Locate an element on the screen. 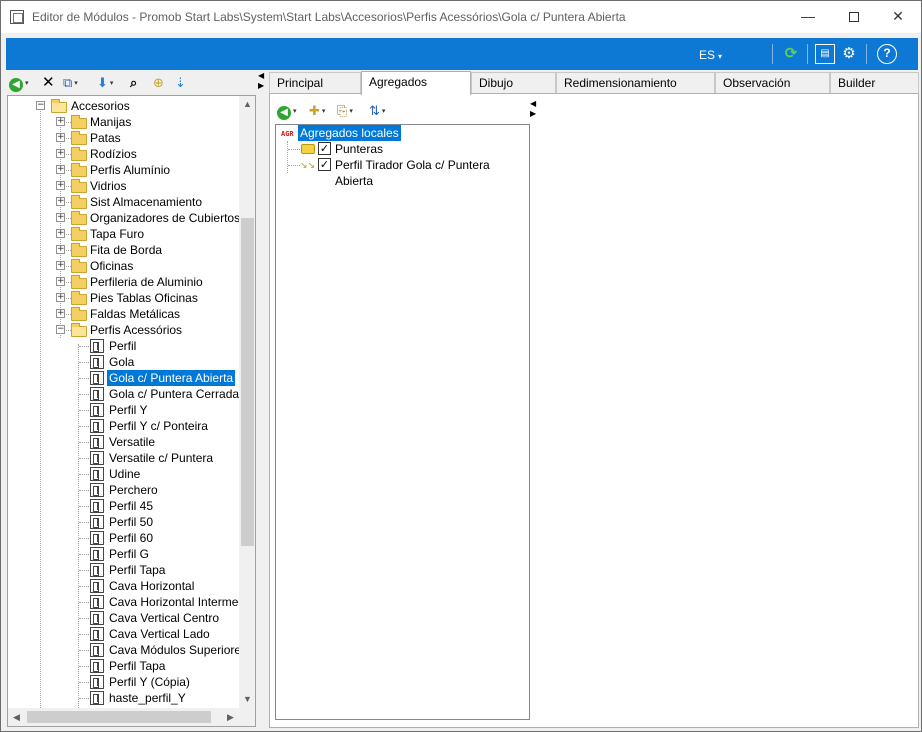 The height and width of the screenshot is (732, 922). tree-node-folder: + Pies Tablas Oficinas is located at coordinates (123, 298).